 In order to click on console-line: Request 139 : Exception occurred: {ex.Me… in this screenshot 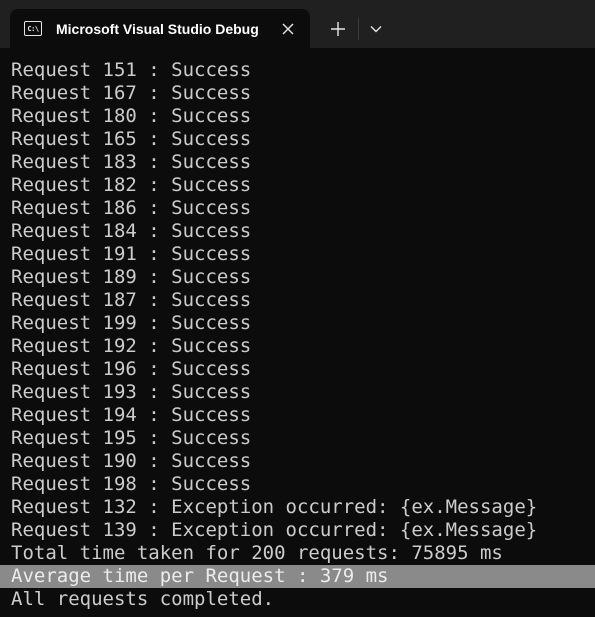, I will do `click(274, 530)`.